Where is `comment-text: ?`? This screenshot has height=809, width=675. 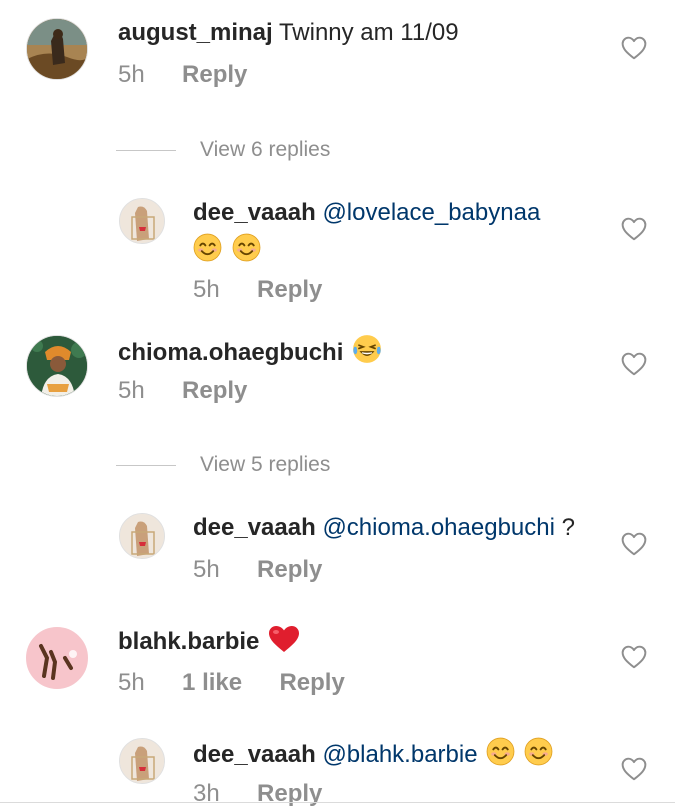 comment-text: ? is located at coordinates (564, 527).